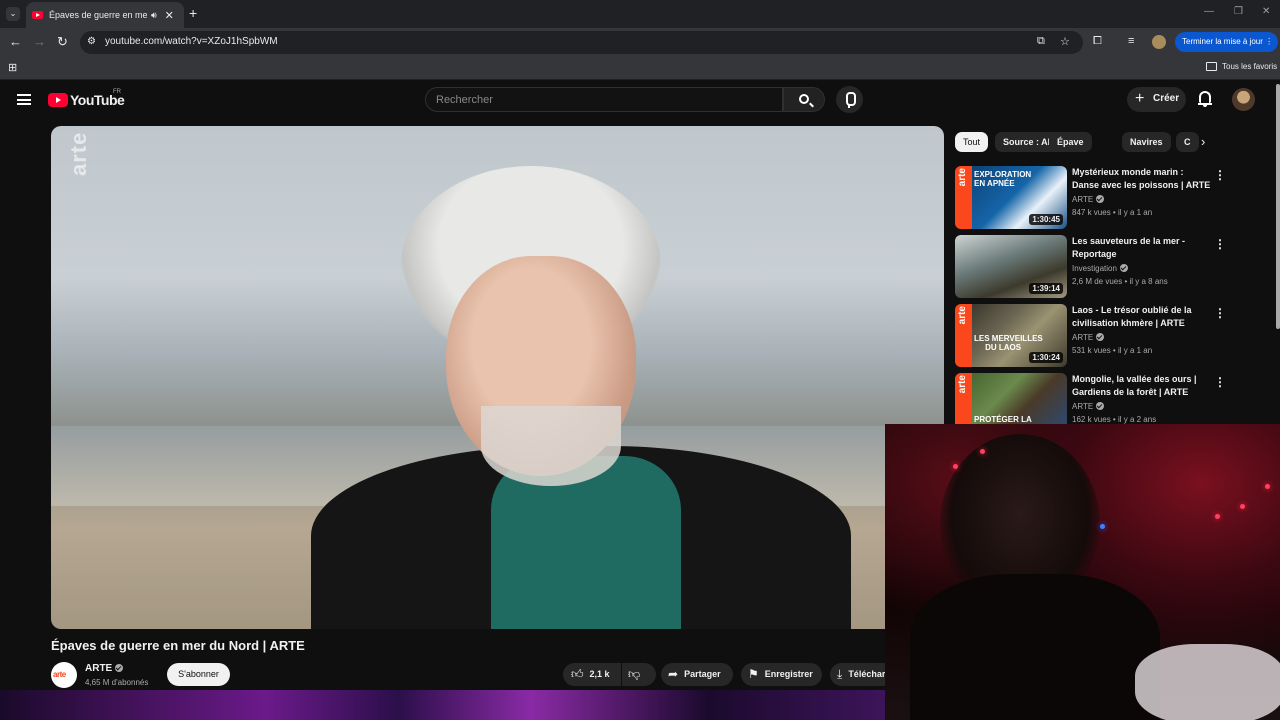 The image size is (1280, 720). What do you see at coordinates (1041, 41) in the screenshot?
I see `cast-icon: ⧉` at bounding box center [1041, 41].